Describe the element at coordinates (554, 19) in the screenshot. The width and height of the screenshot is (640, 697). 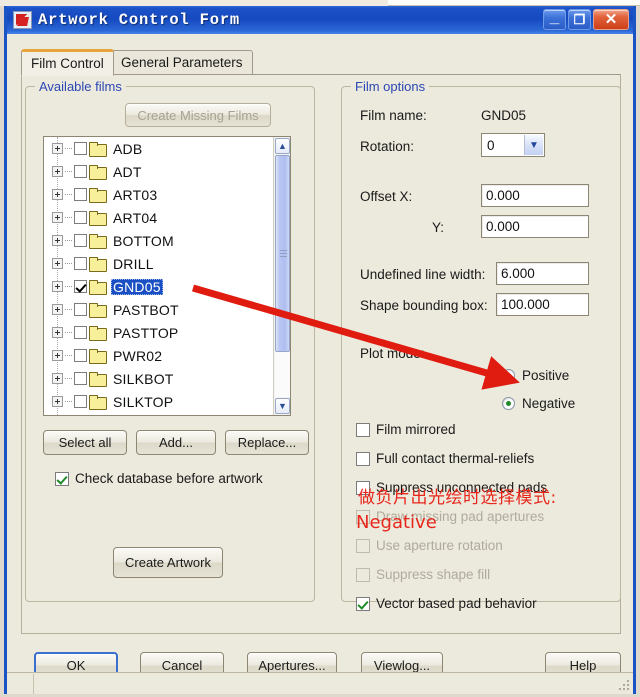
I see `minimize-button: _` at that location.